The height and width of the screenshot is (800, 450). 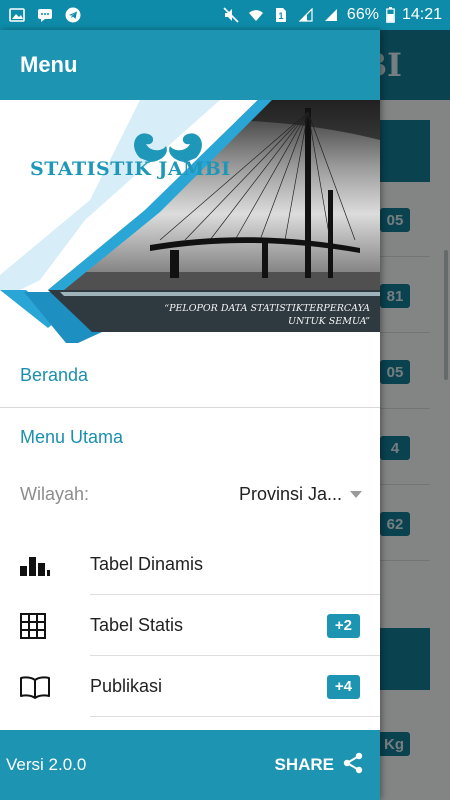 What do you see at coordinates (231, 15) in the screenshot?
I see `mute-icon` at bounding box center [231, 15].